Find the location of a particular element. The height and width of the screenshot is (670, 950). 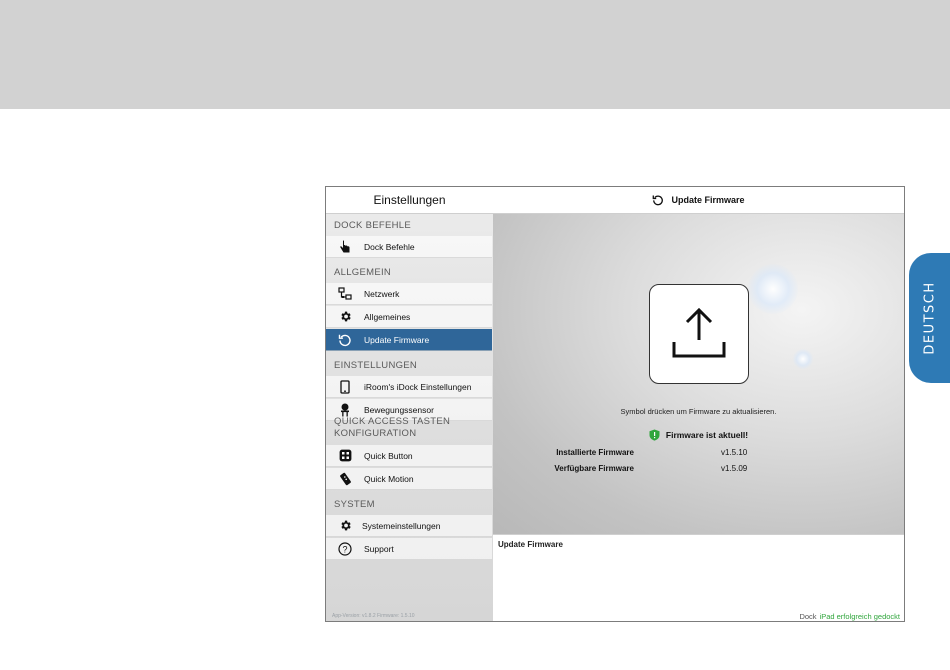

upload-firmware-button is located at coordinates (699, 334).